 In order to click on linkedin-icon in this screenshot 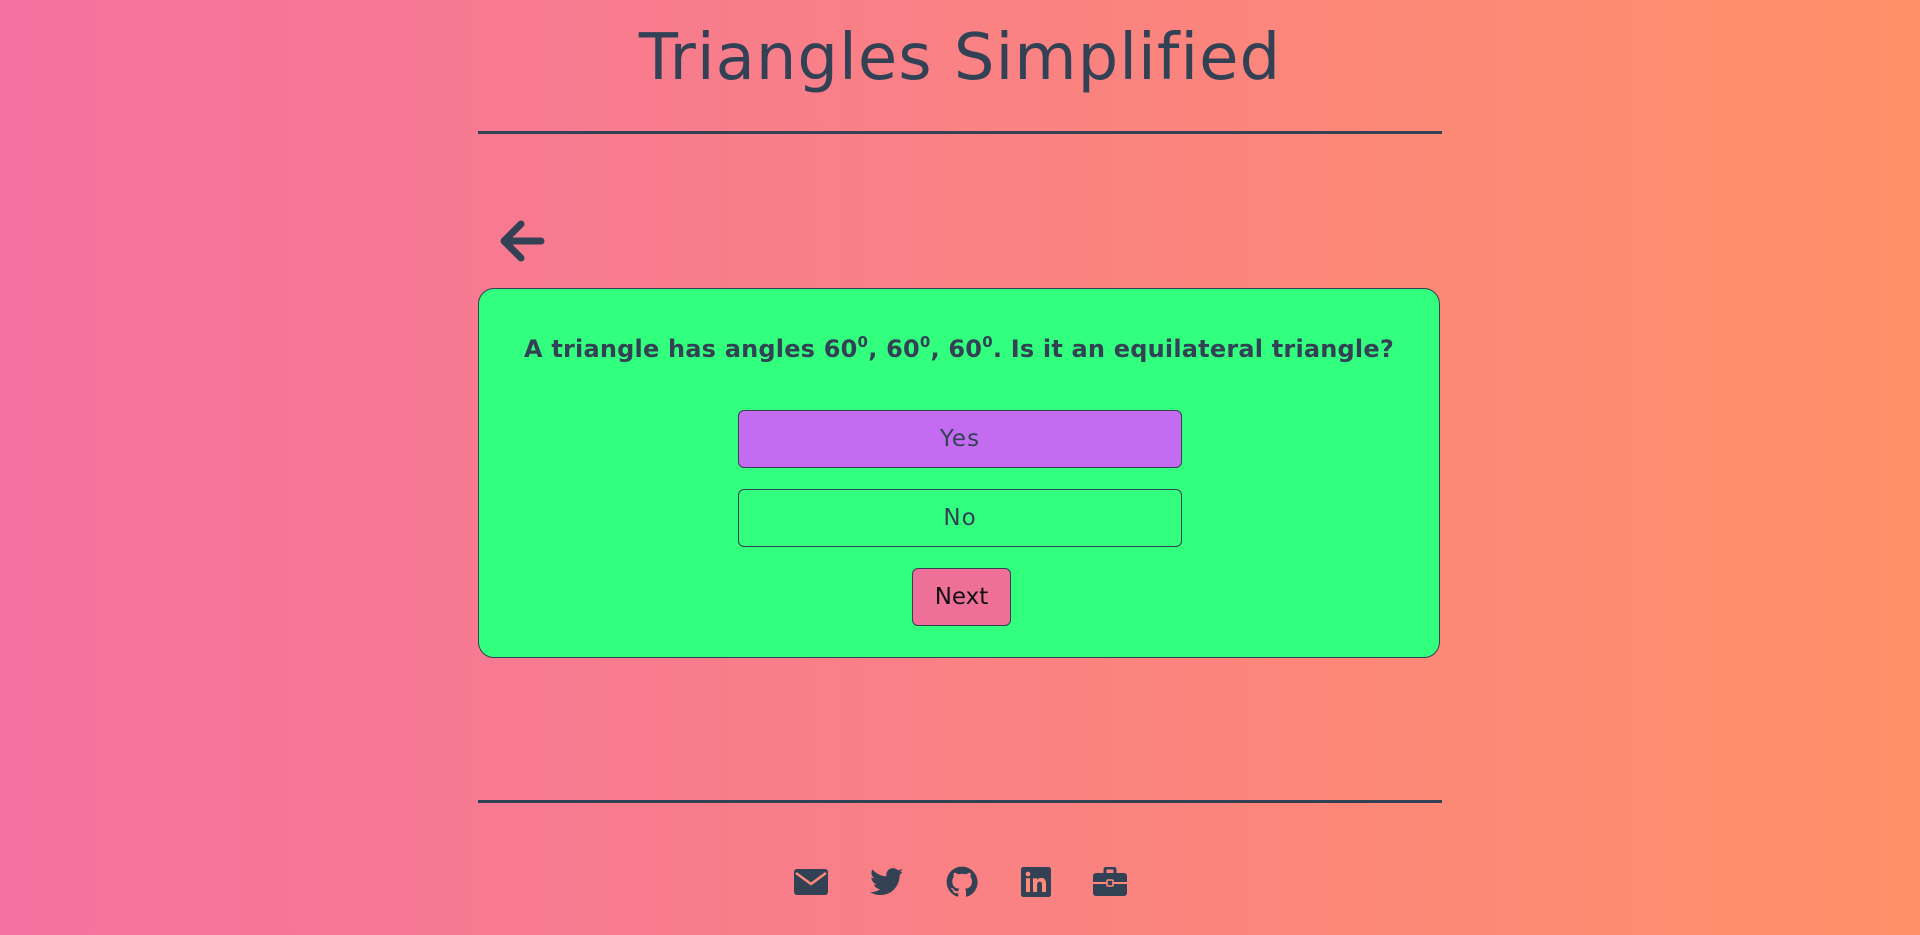, I will do `click(1036, 884)`.